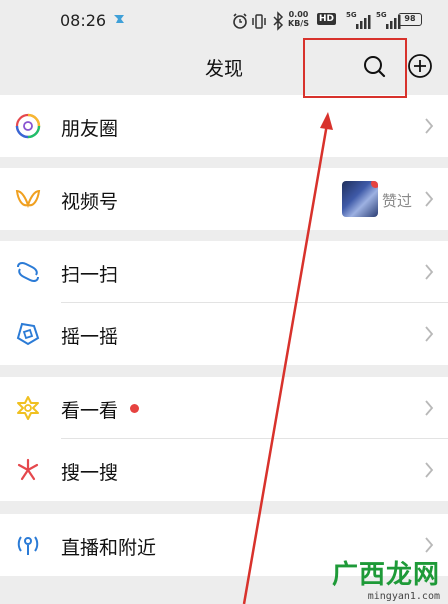  I want to click on battery-indicator: 98, so click(410, 19).